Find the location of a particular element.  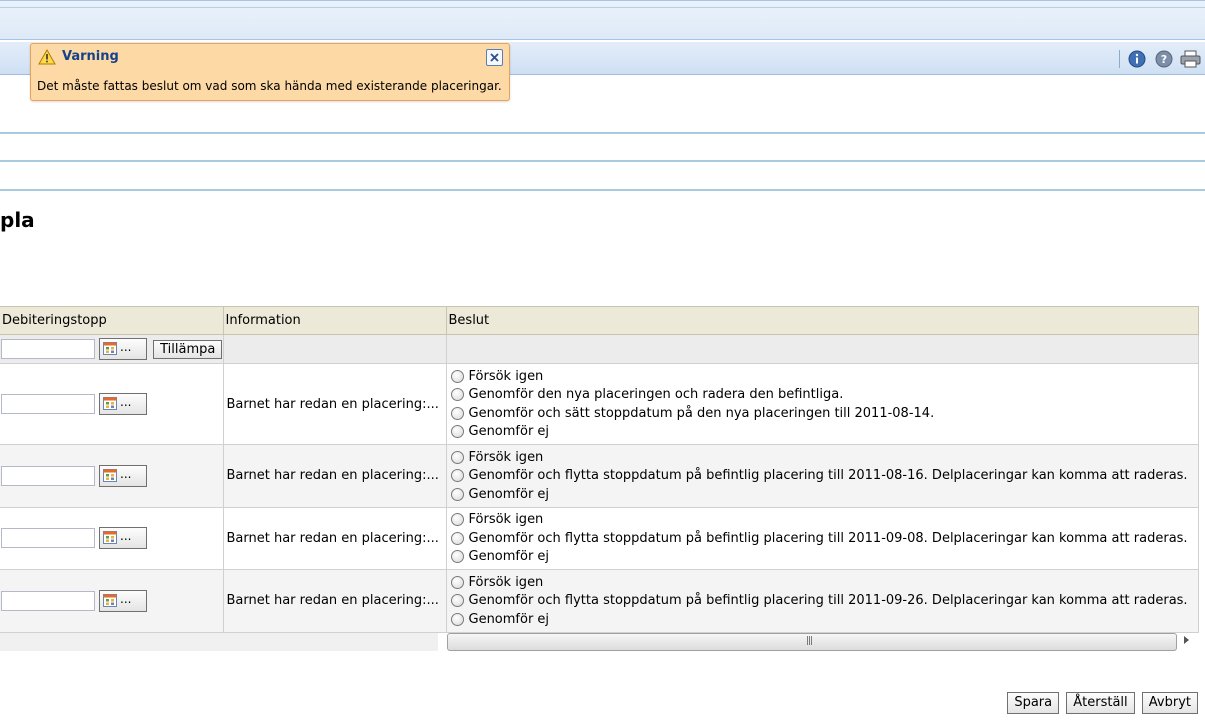

horizontal-scrollbar: ||| is located at coordinates (822, 641).